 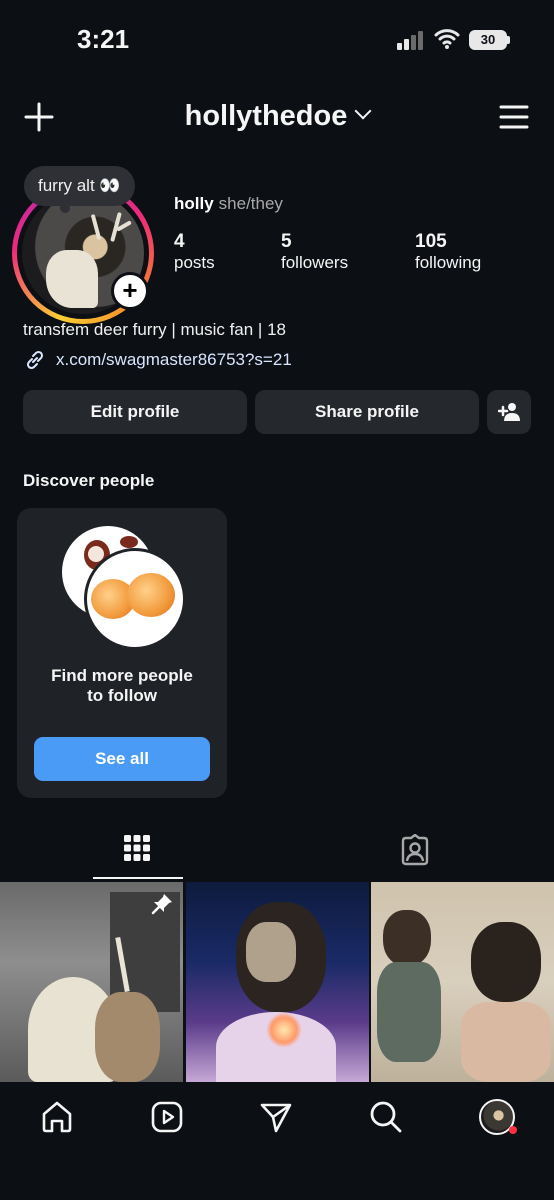 What do you see at coordinates (122, 695) in the screenshot?
I see `discover-card-line-2: to follow` at bounding box center [122, 695].